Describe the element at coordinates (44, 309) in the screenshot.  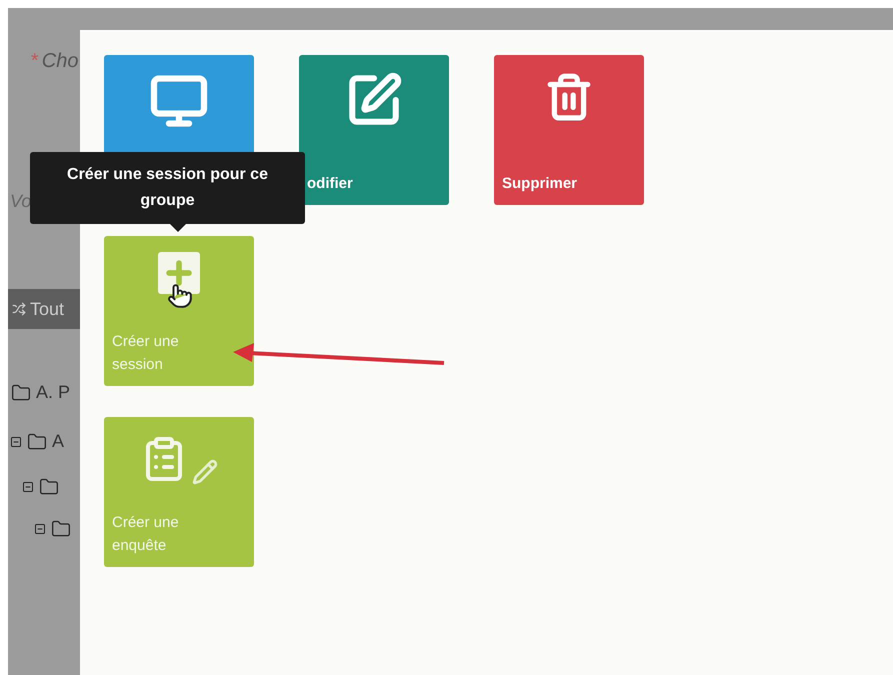
I see `toolbar-button: Tout` at that location.